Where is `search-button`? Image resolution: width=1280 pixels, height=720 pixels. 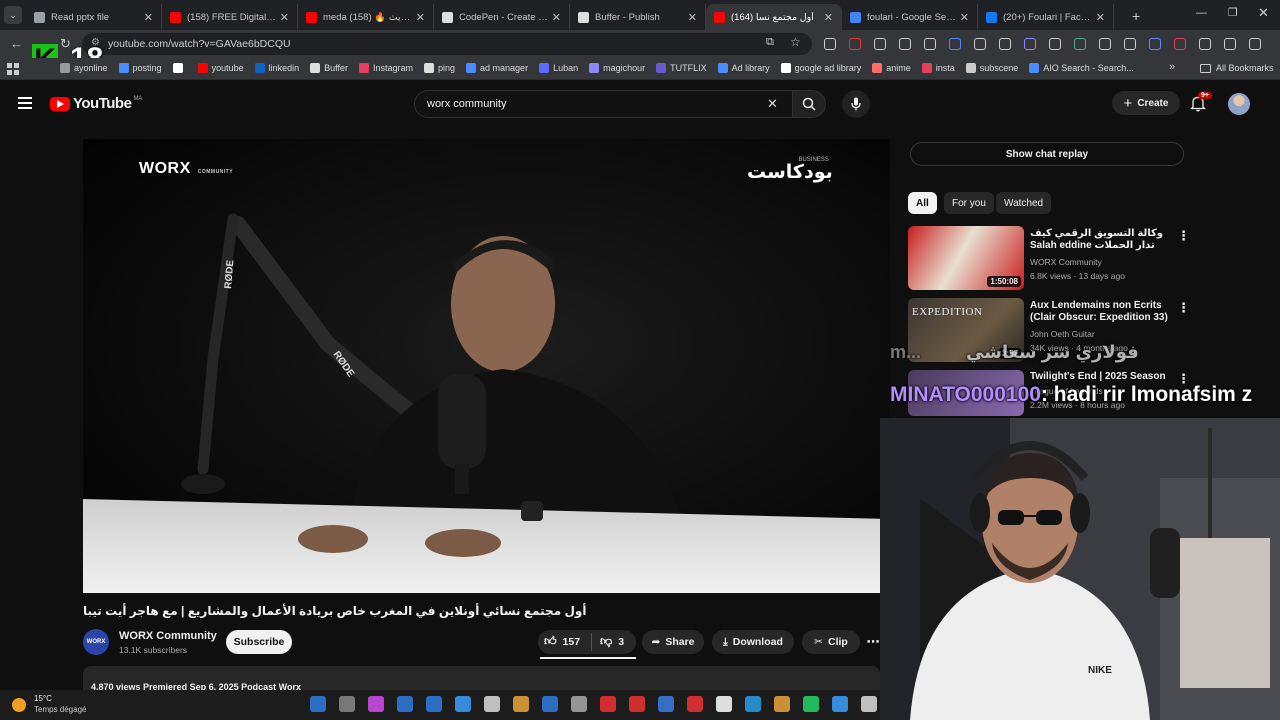
search-button is located at coordinates (809, 104).